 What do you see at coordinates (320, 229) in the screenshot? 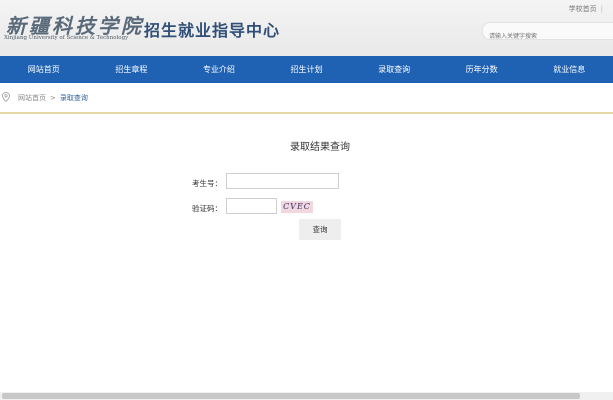
I see `query-button: 查询` at bounding box center [320, 229].